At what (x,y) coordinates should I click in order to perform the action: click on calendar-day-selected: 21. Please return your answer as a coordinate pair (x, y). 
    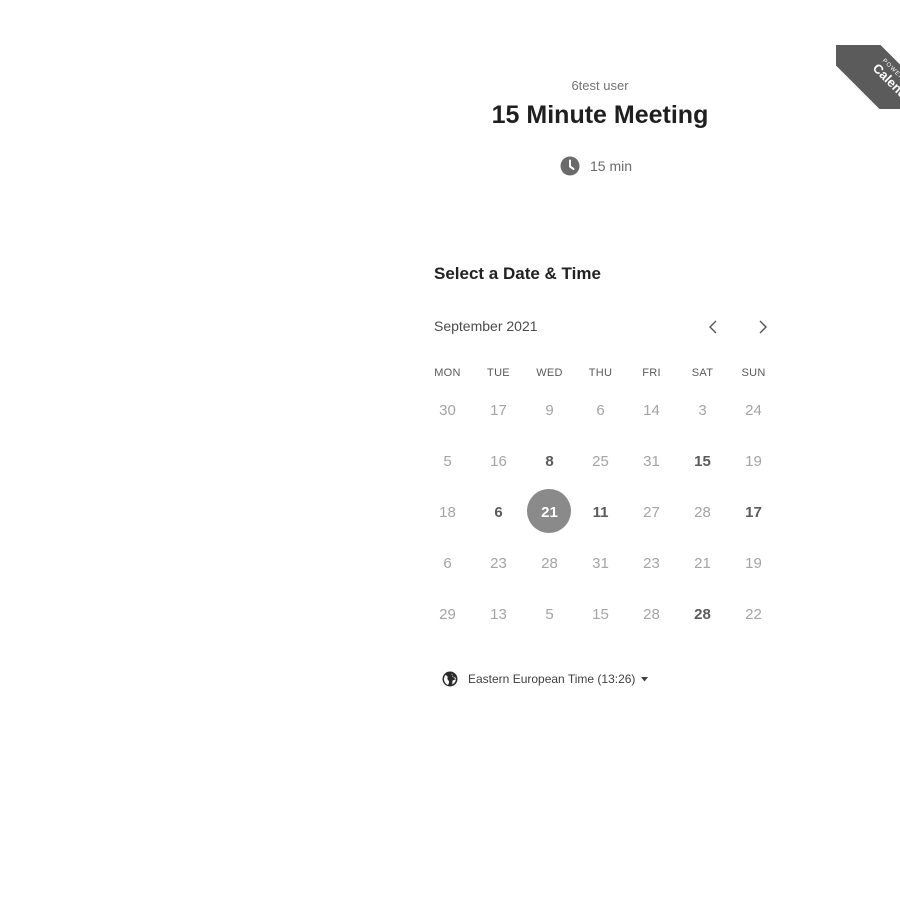
    Looking at the image, I should click on (549, 512).